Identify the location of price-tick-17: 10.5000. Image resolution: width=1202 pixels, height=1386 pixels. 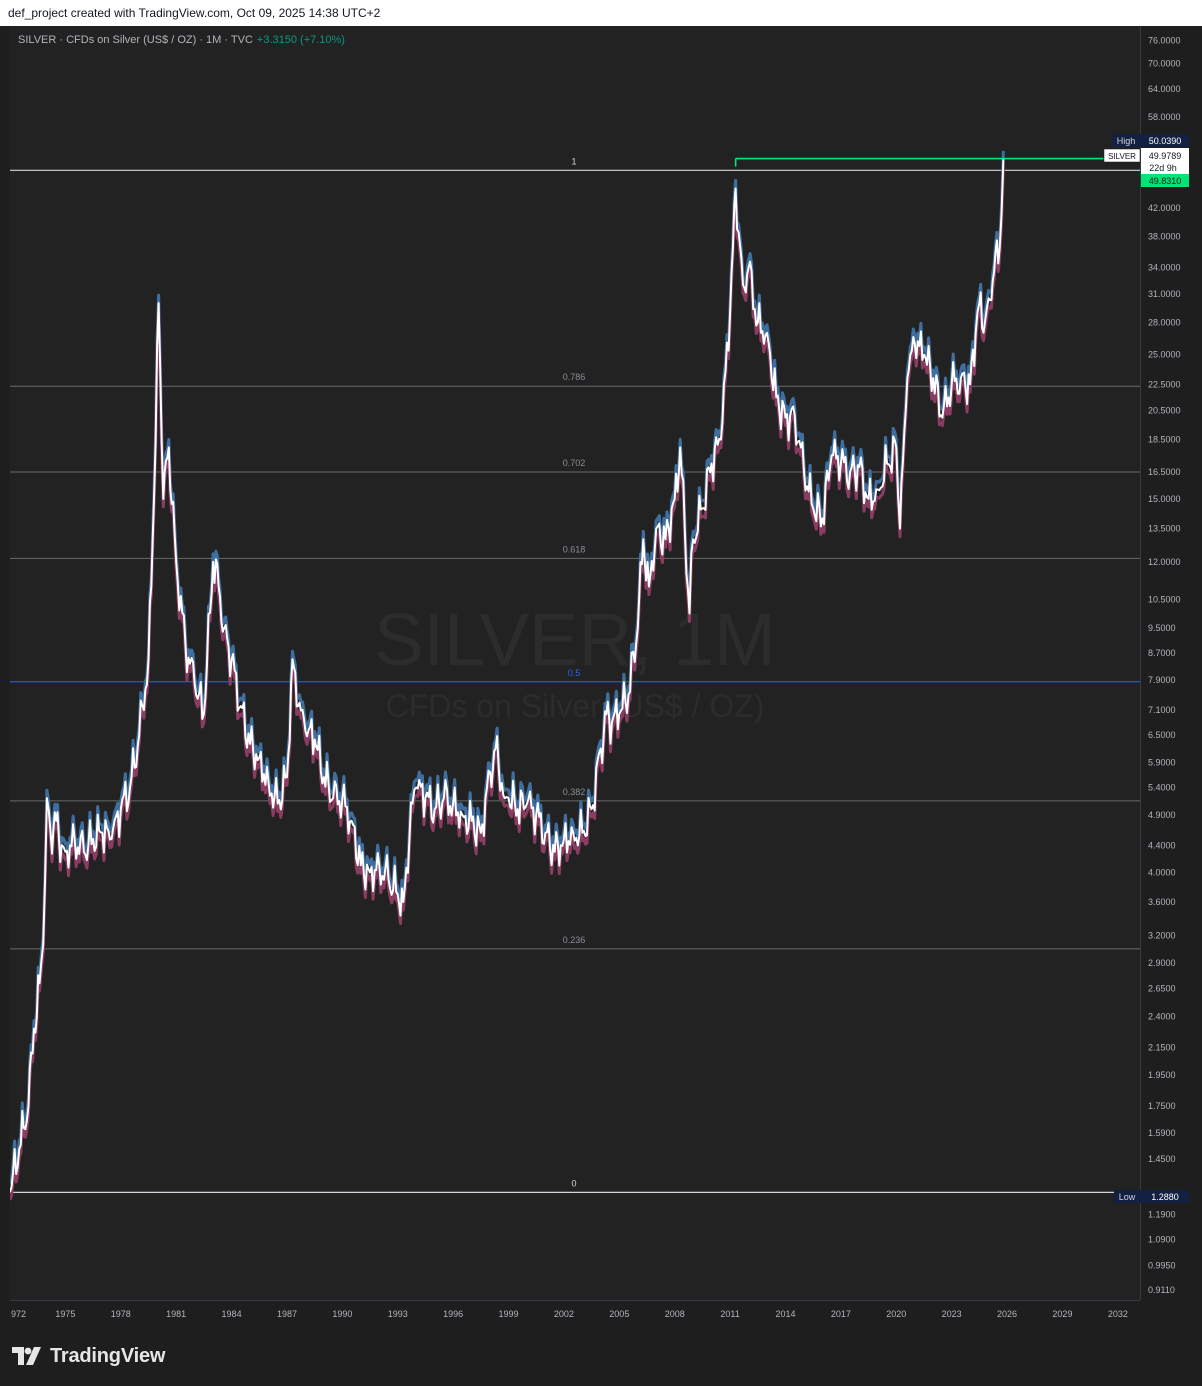
(1164, 600).